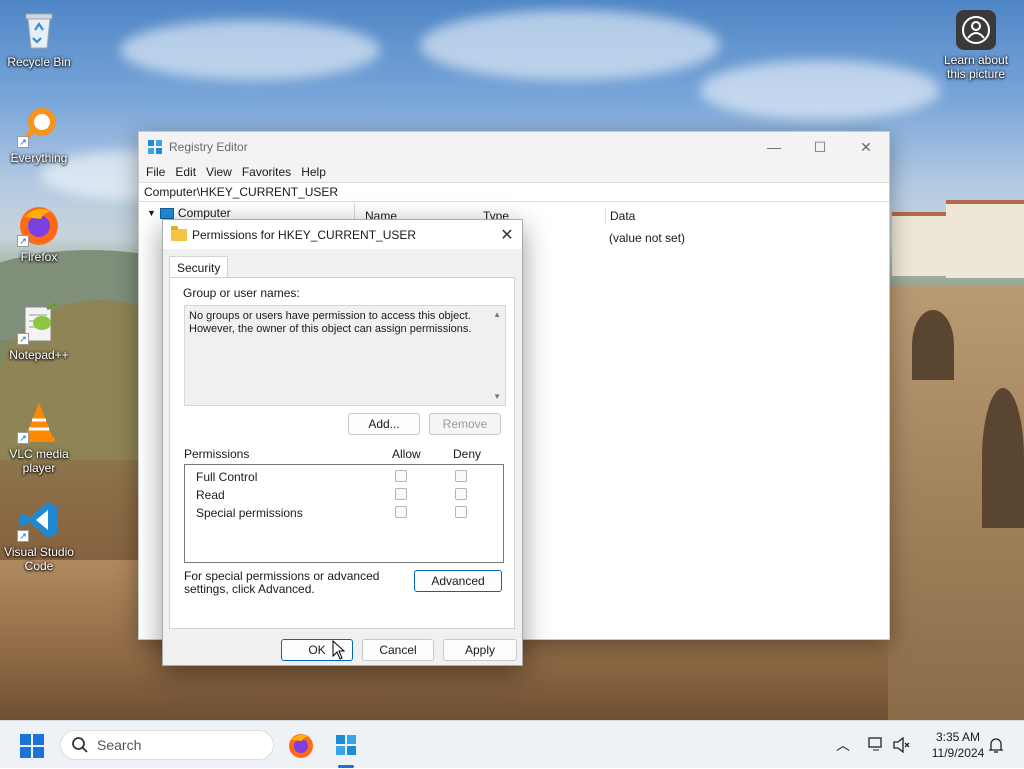  I want to click on minimize-icon: —, so click(774, 147).